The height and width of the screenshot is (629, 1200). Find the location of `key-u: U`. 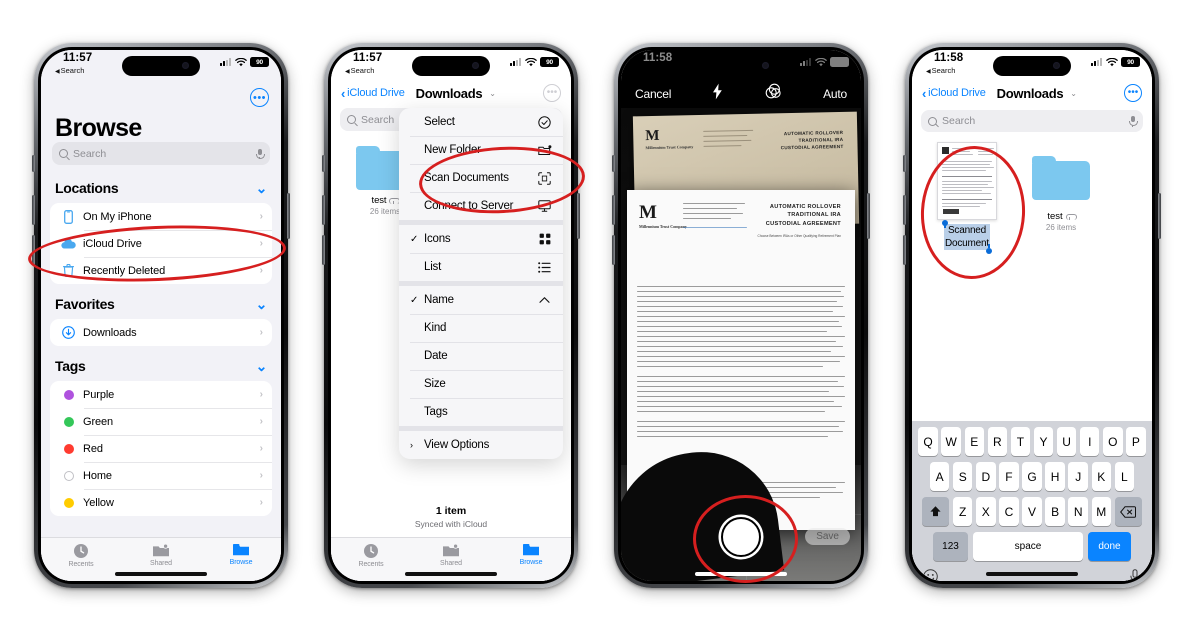

key-u: U is located at coordinates (1066, 441).